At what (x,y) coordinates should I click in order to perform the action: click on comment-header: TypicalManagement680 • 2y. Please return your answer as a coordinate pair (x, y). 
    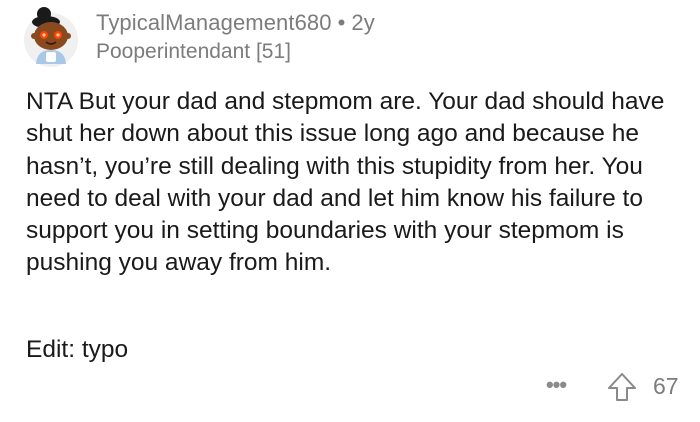
    Looking at the image, I should click on (235, 23).